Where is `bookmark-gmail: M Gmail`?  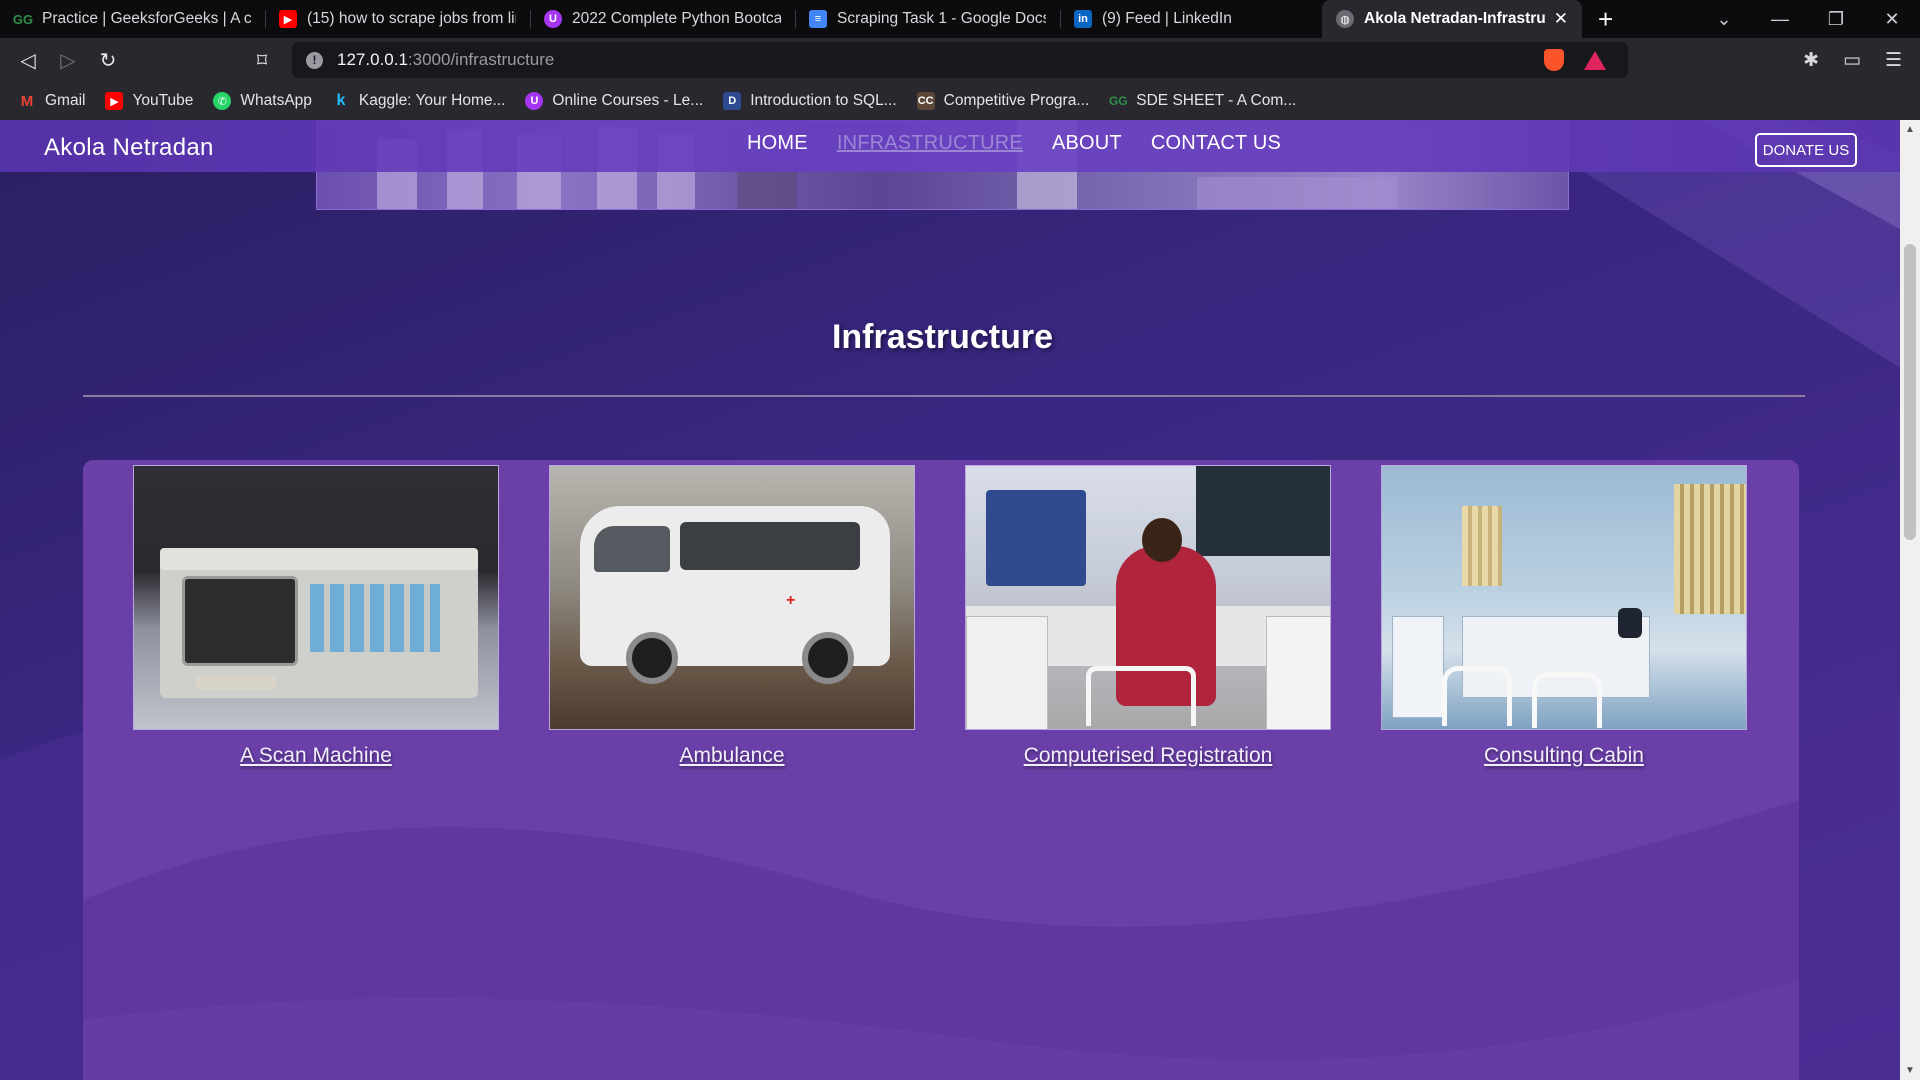 bookmark-gmail: M Gmail is located at coordinates (52, 101).